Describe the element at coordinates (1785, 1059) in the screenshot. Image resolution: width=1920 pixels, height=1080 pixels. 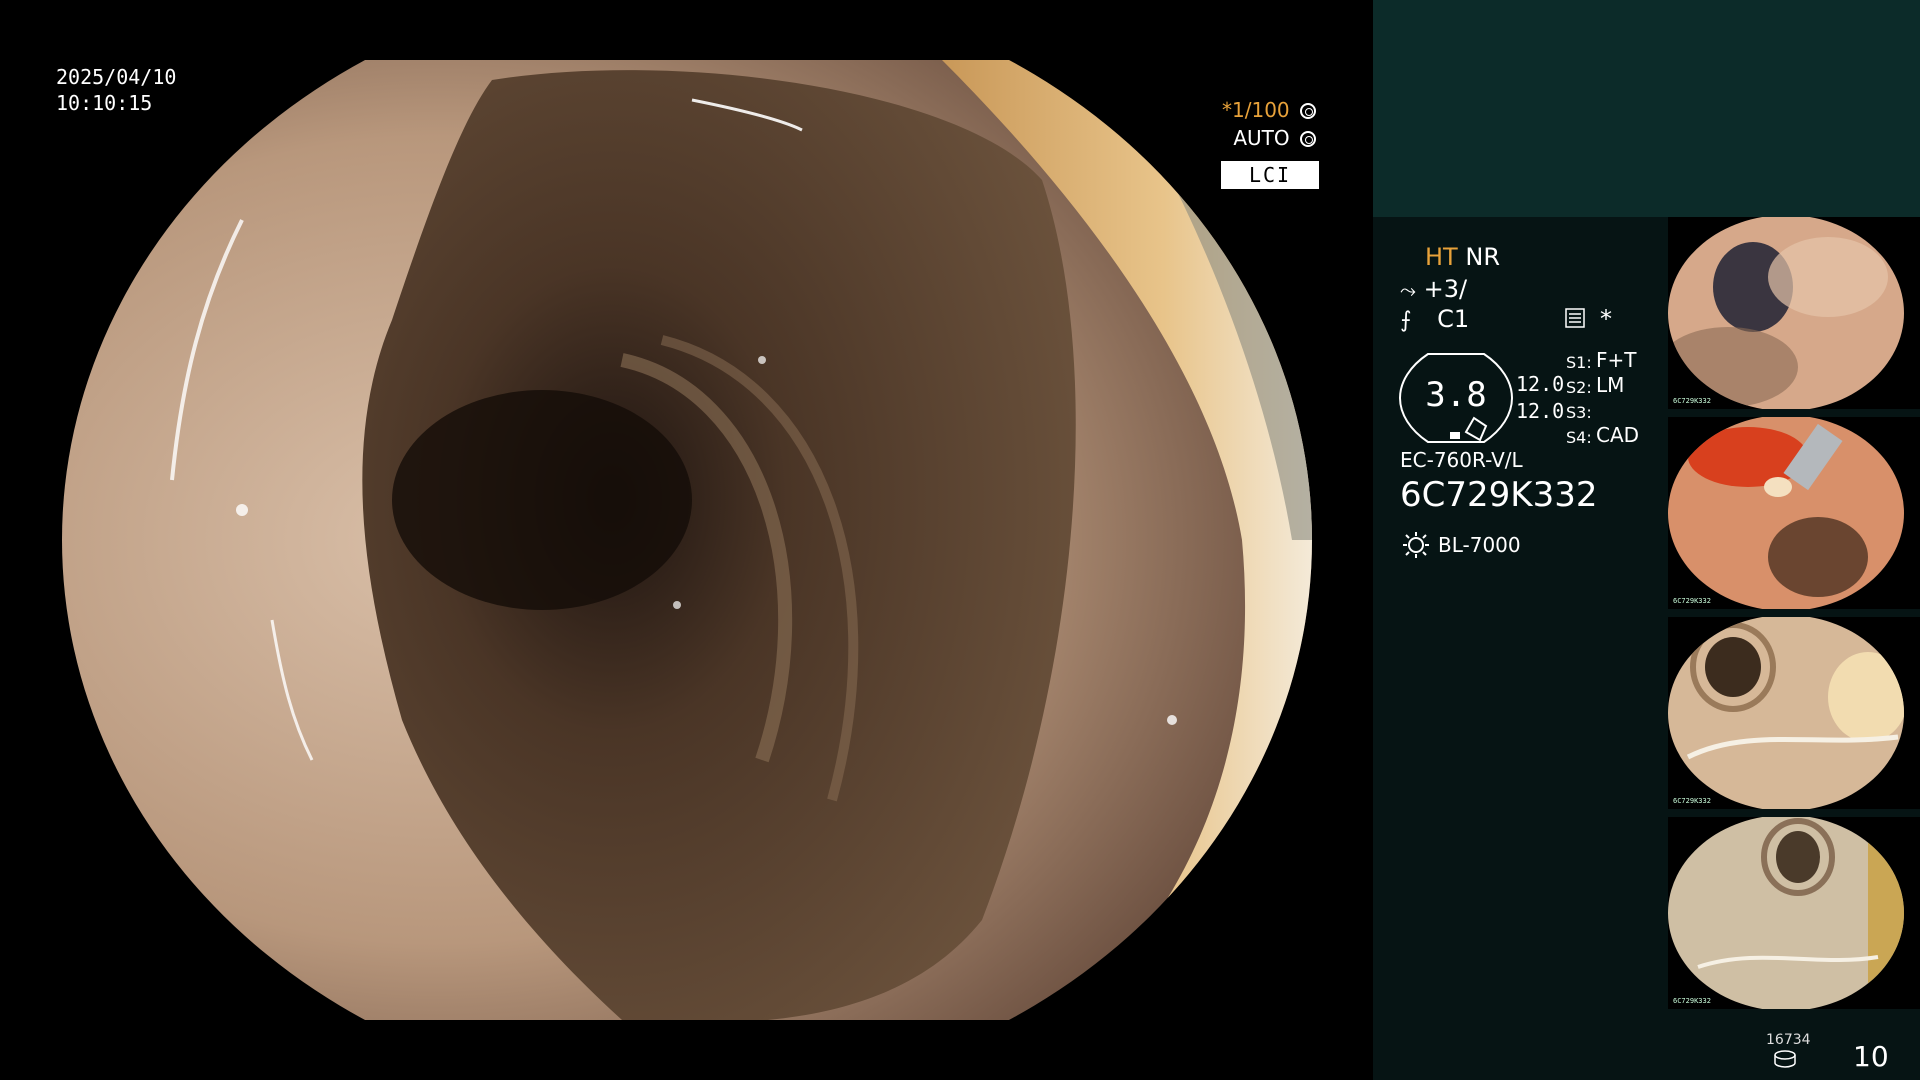
I see `storage-icon` at that location.